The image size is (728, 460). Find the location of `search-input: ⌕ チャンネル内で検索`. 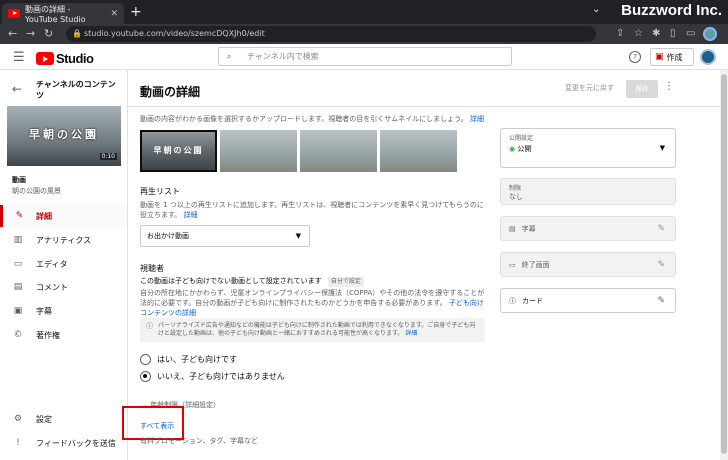

search-input: ⌕ チャンネル内で検索 is located at coordinates (365, 56).